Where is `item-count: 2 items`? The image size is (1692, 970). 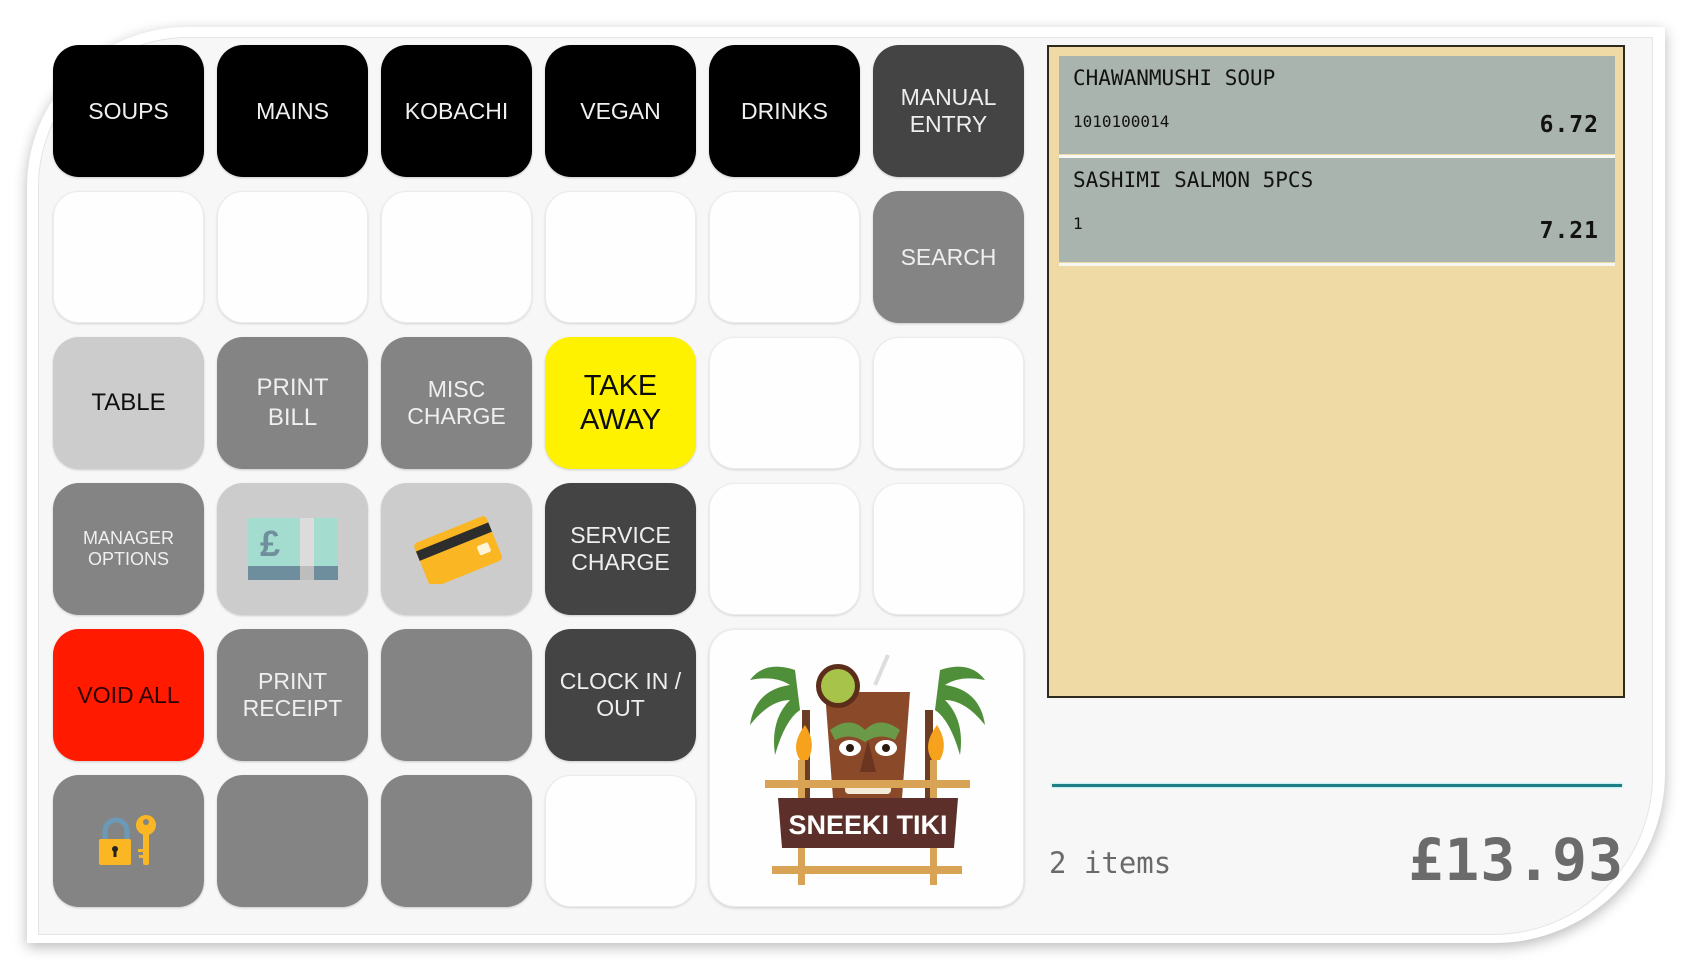
item-count: 2 items is located at coordinates (1110, 863).